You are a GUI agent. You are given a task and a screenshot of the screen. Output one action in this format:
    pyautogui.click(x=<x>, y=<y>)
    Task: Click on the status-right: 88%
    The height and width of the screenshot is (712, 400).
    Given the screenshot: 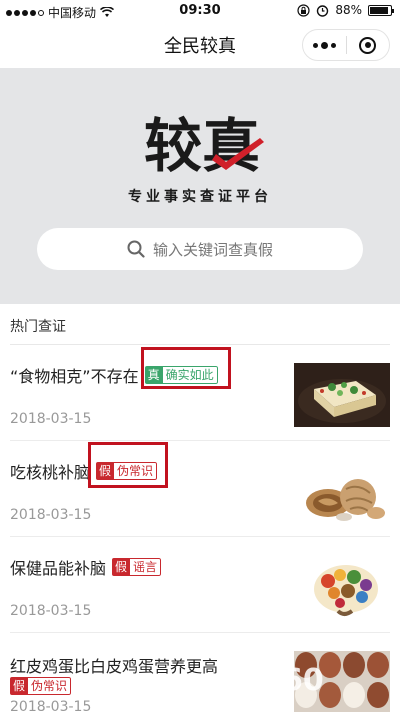 What is the action you would take?
    pyautogui.click(x=345, y=10)
    